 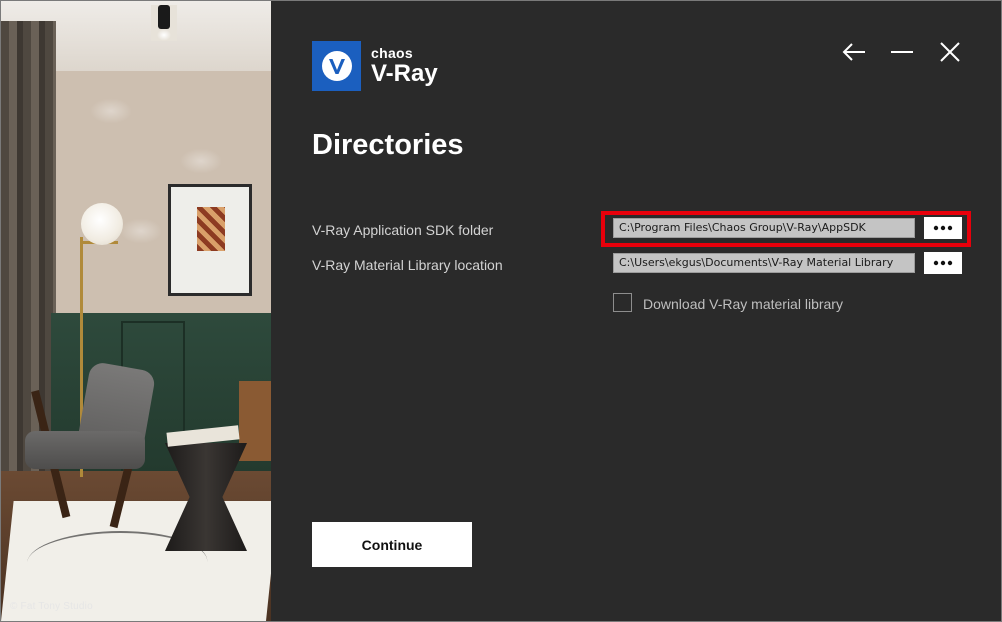 I want to click on logo-brand: chaos, so click(x=392, y=52).